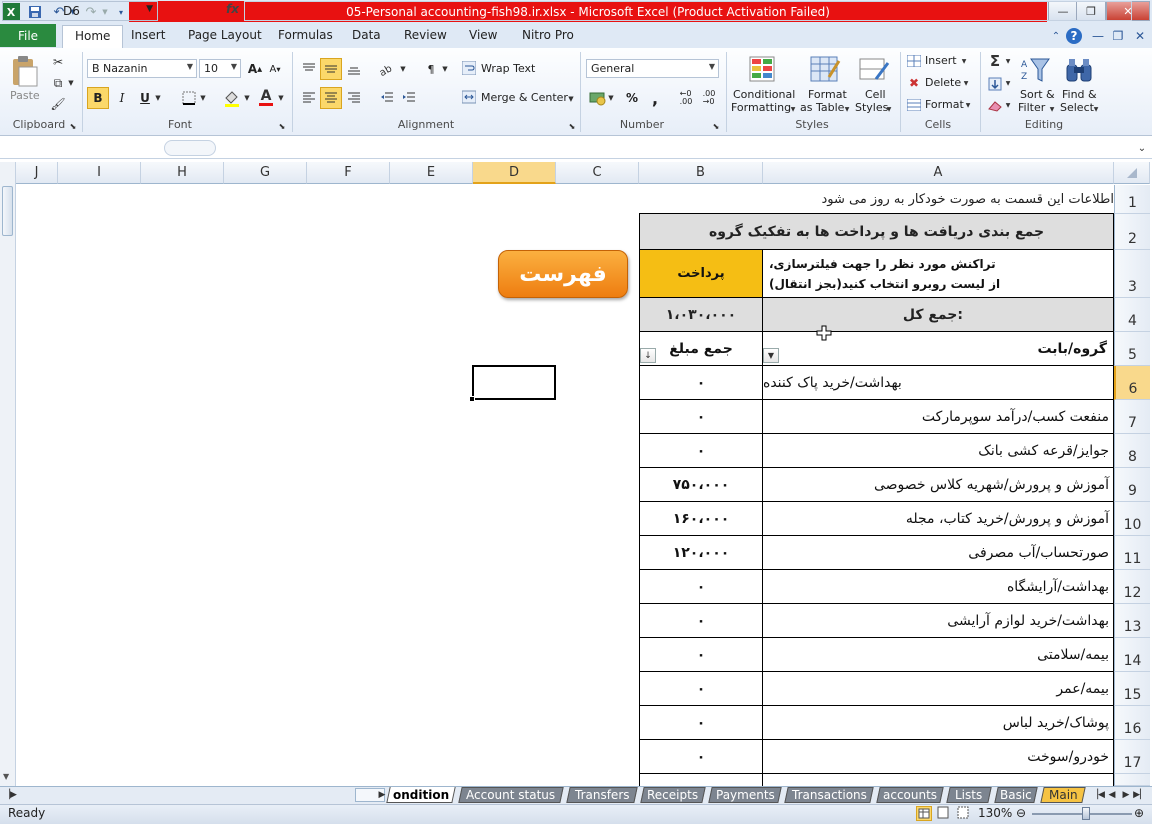  I want to click on column-header-h: H, so click(182, 173).